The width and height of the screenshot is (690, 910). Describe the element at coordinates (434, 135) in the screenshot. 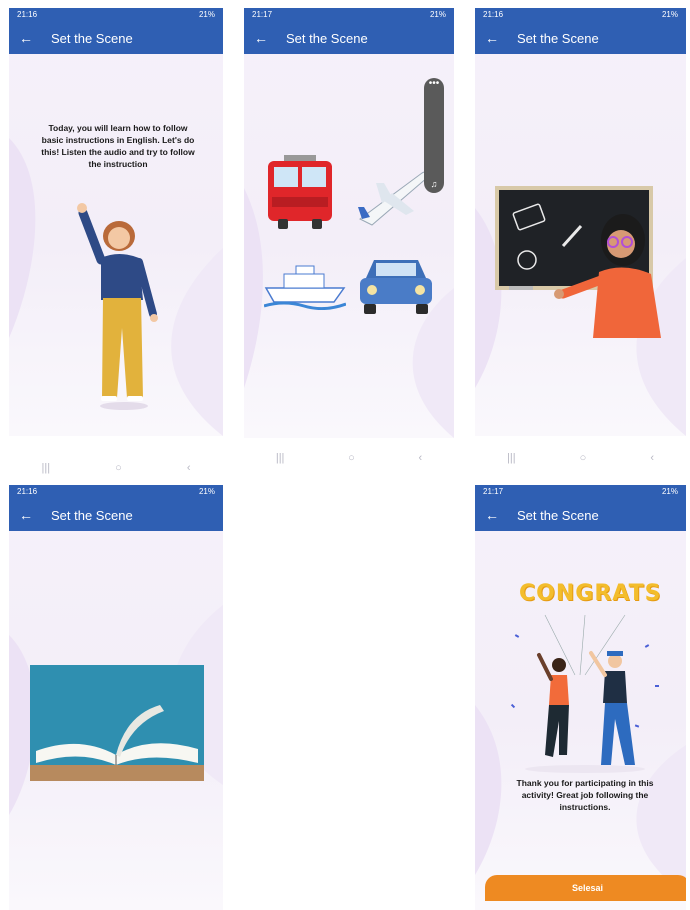

I see `audio-floating-panel: ••• ♫` at that location.